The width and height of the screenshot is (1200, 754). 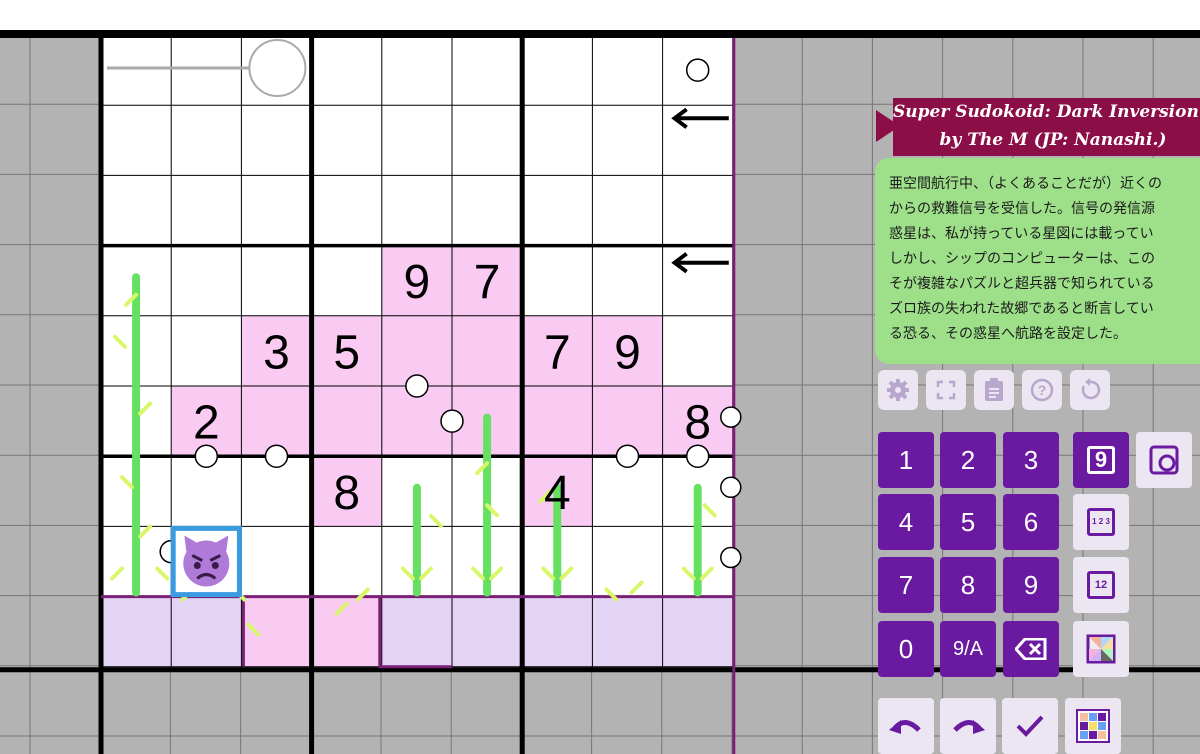 I want to click on center-mode-label: 12, so click(x=1101, y=585).